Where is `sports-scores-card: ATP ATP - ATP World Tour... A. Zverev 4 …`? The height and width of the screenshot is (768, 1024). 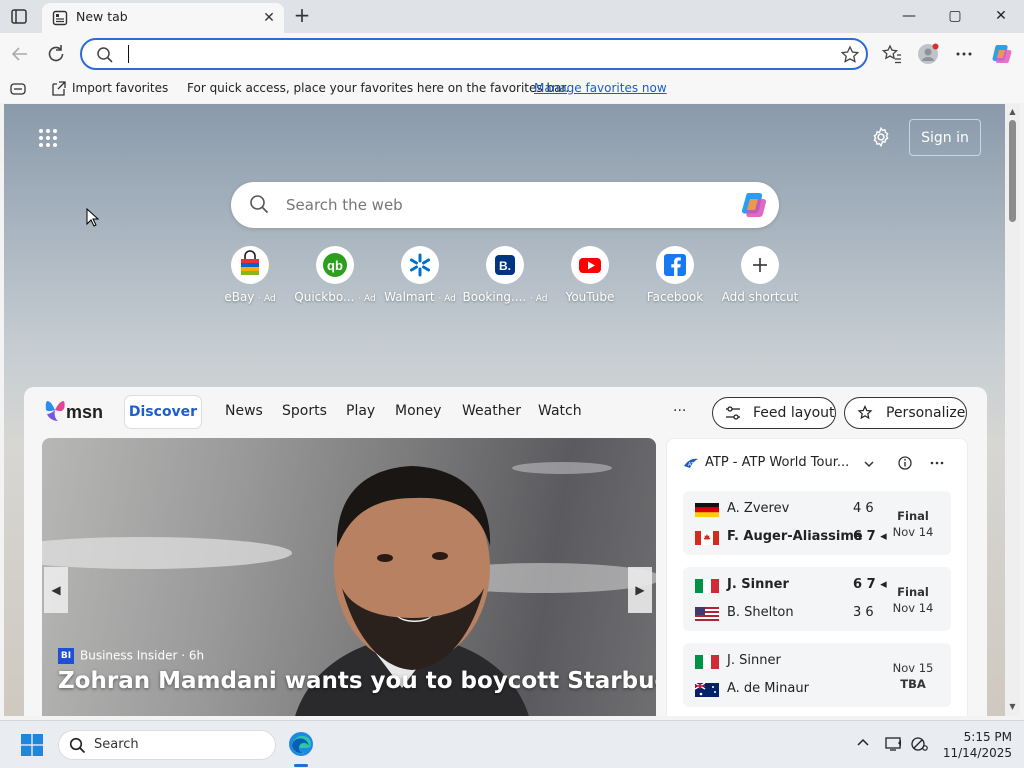
sports-scores-card: ATP ATP - ATP World Tour... A. Zverev 4 … is located at coordinates (817, 577).